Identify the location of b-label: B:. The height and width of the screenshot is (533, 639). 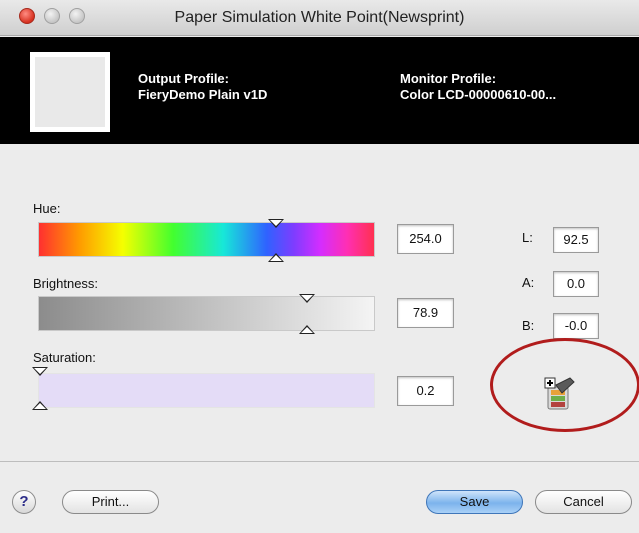
(528, 325).